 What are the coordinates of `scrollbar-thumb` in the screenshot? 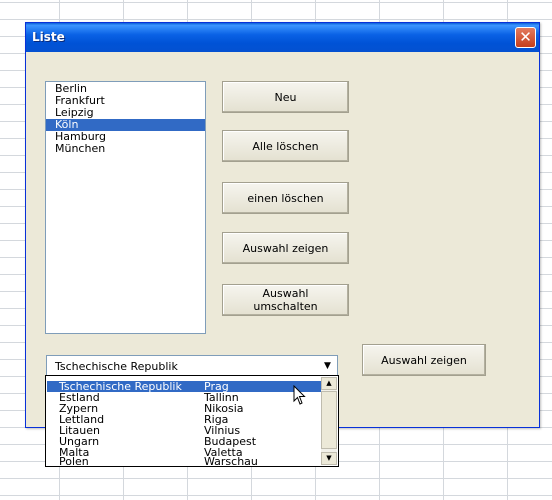 It's located at (329, 420).